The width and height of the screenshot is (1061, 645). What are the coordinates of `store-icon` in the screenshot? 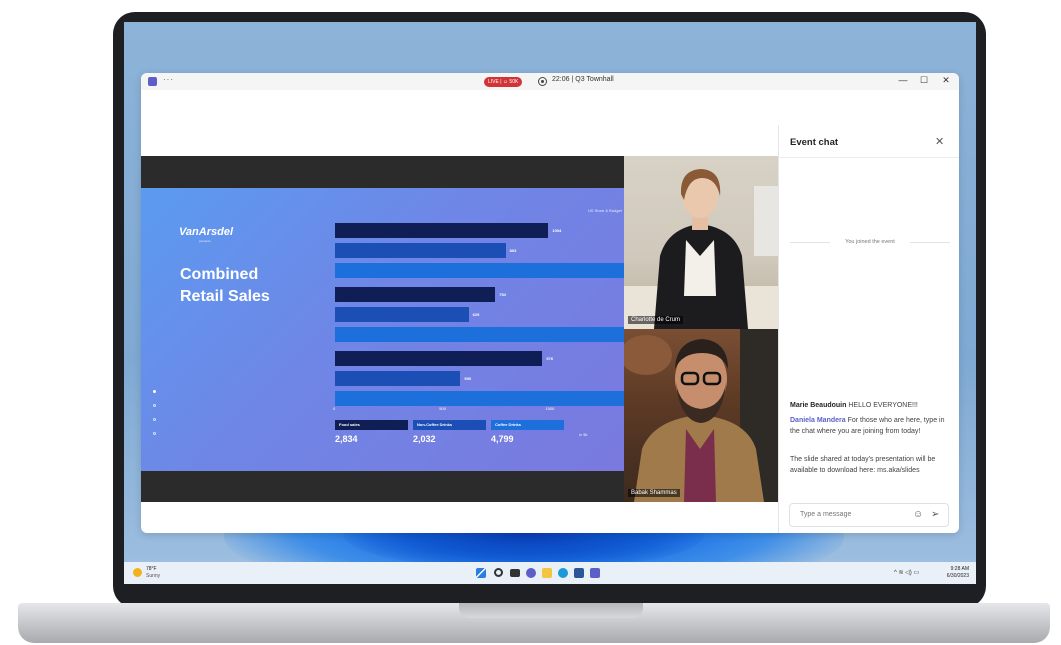 It's located at (579, 573).